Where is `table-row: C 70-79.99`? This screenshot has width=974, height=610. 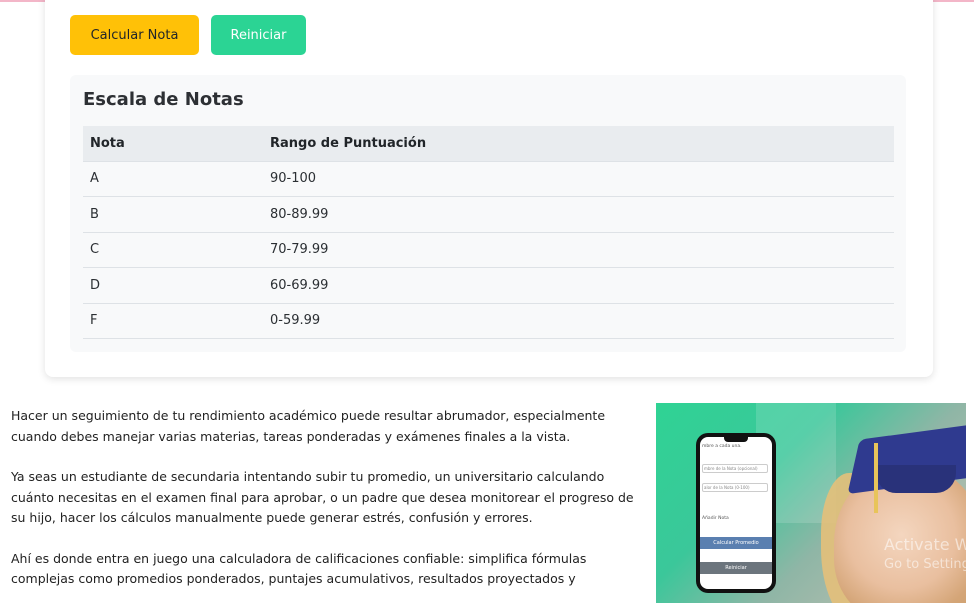
table-row: C 70-79.99 is located at coordinates (488, 250).